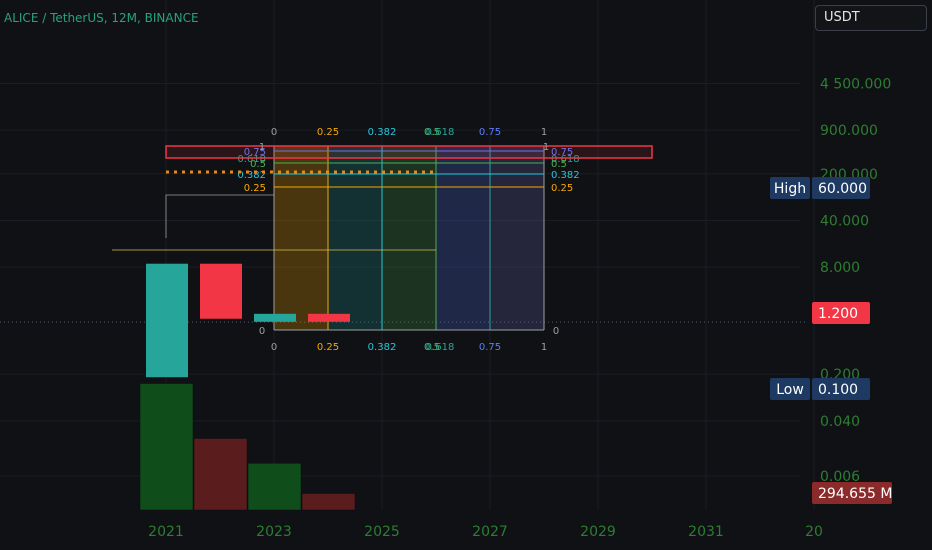 The height and width of the screenshot is (550, 932). Describe the element at coordinates (274, 347) in the screenshot. I see `fib-bottom-label: 0` at that location.